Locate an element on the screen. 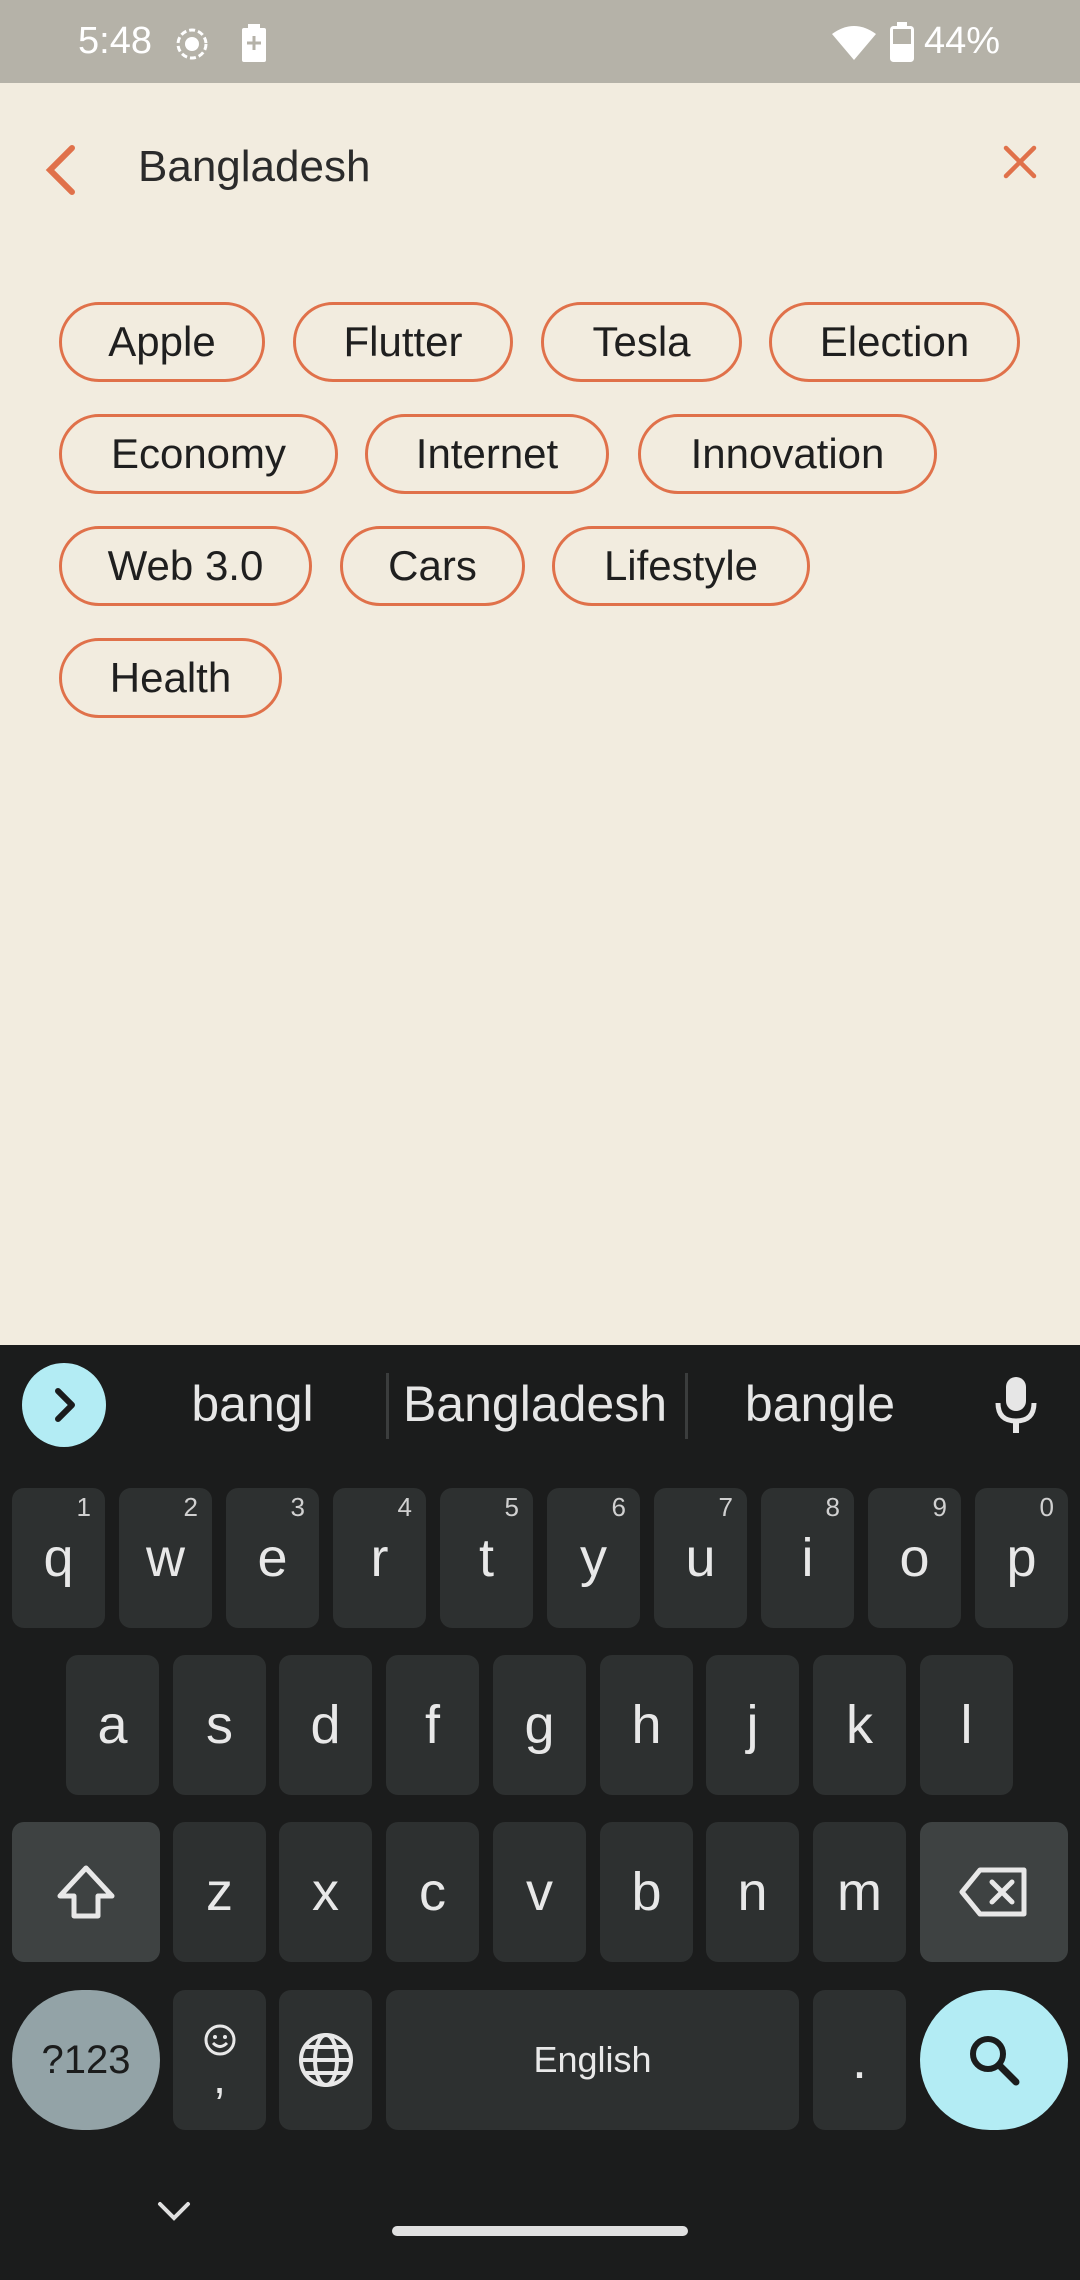 Image resolution: width=1080 pixels, height=2280 pixels. key-w: w2 is located at coordinates (165, 1558).